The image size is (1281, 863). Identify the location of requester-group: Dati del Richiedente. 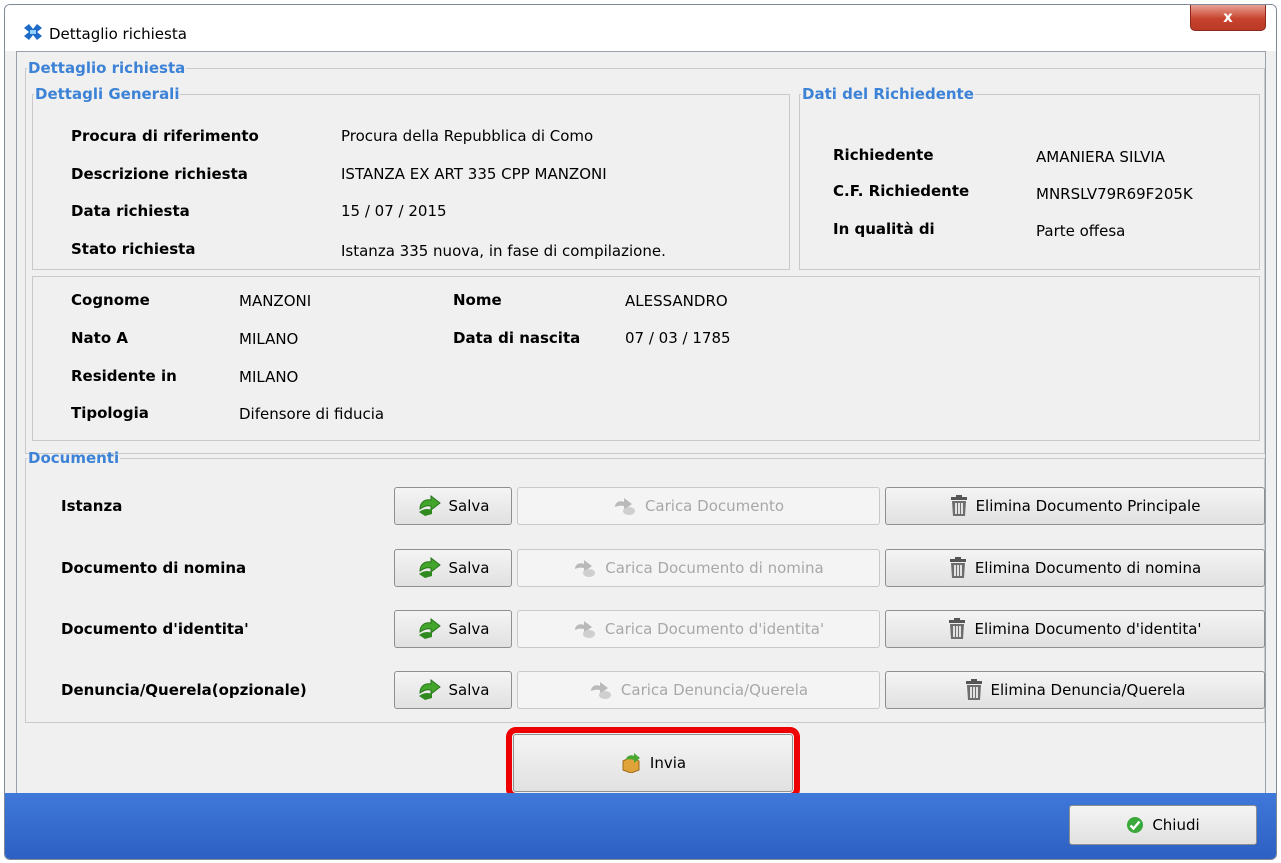
(1029, 178).